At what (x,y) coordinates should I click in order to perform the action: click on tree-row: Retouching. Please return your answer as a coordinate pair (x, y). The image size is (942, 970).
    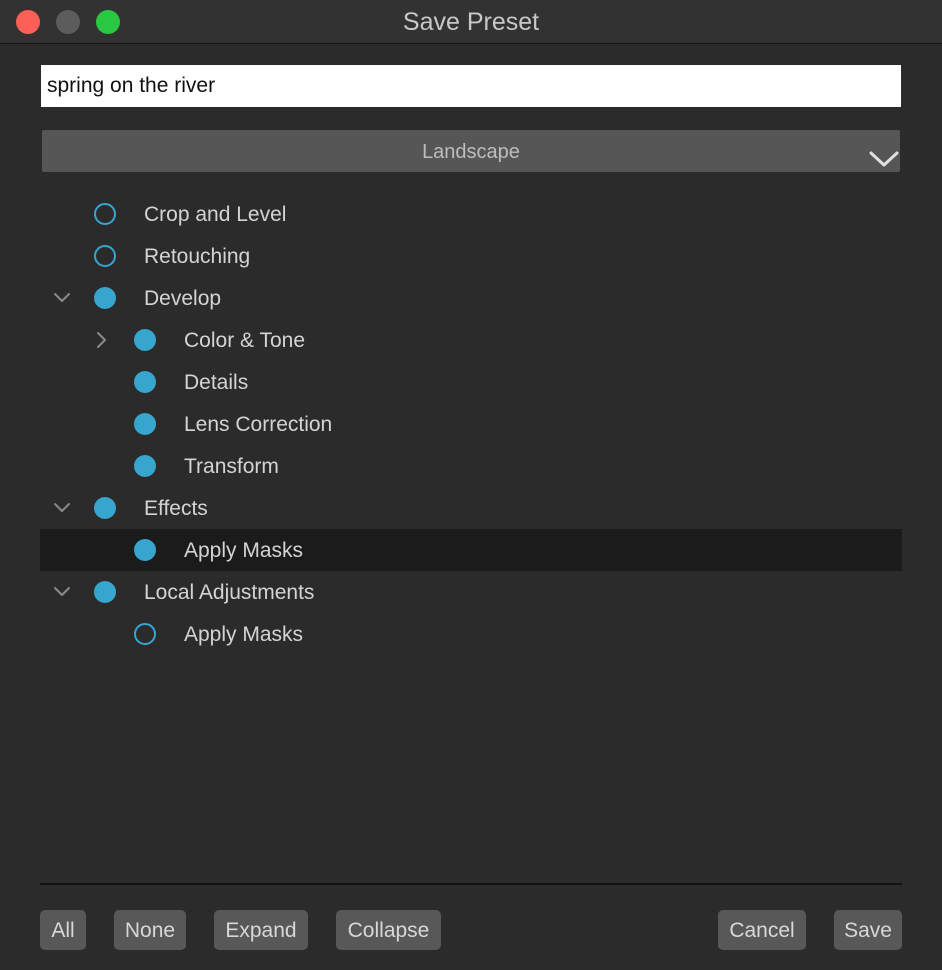
    Looking at the image, I should click on (471, 256).